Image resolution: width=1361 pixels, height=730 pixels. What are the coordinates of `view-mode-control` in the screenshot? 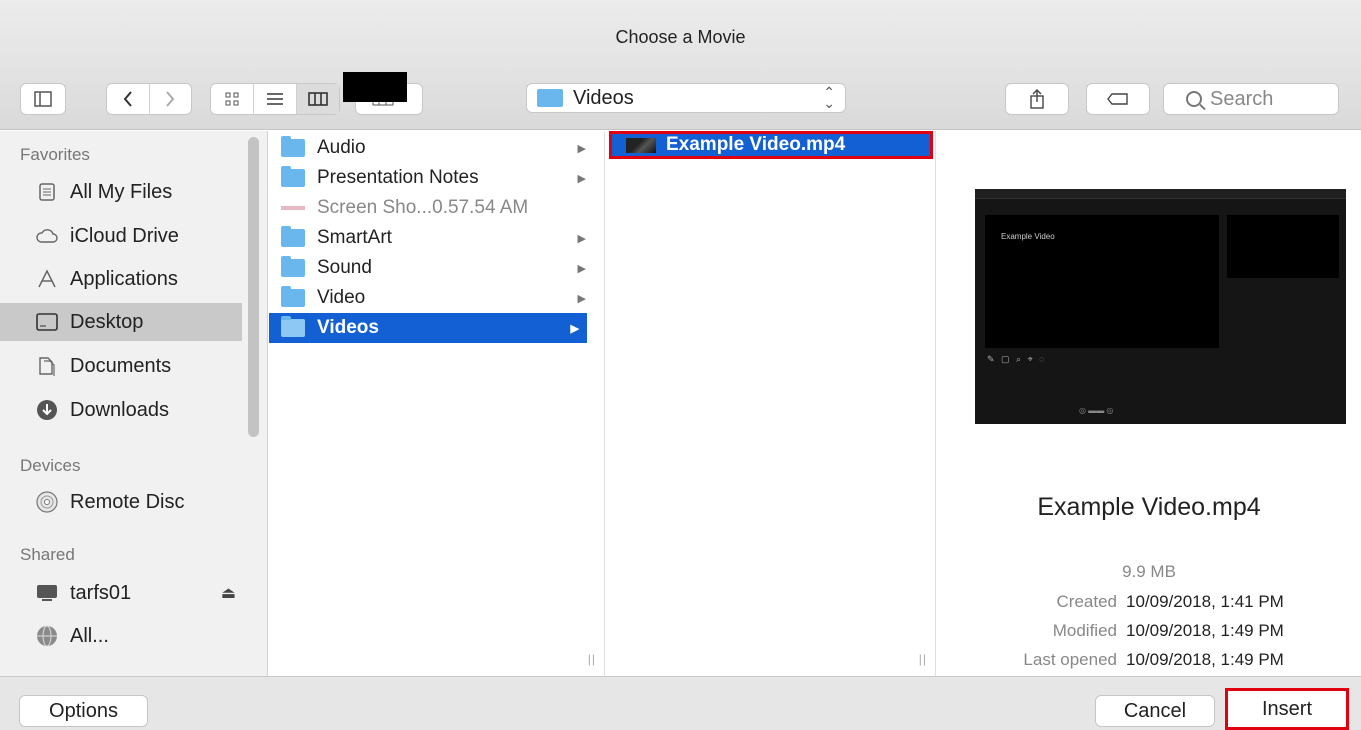 It's located at (275, 99).